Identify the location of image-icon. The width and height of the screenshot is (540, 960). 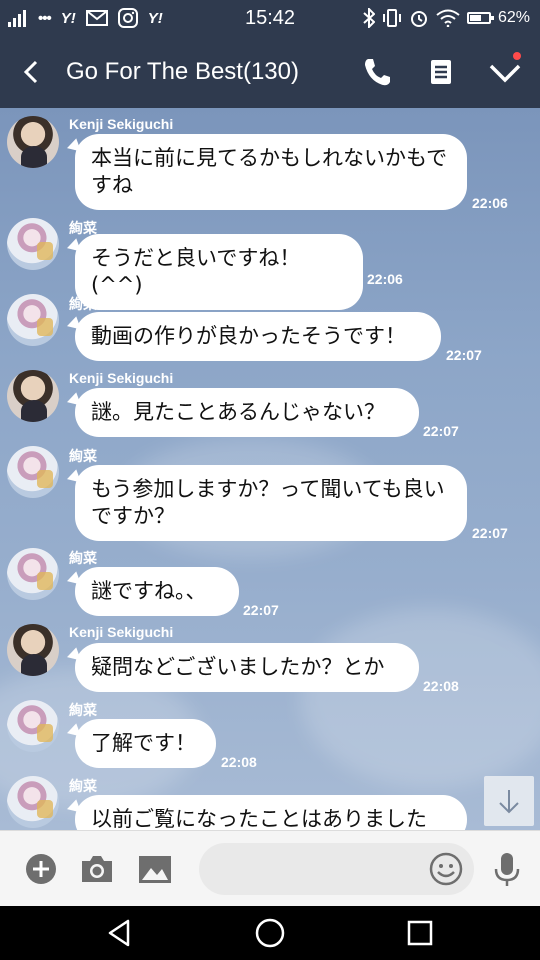
(155, 869).